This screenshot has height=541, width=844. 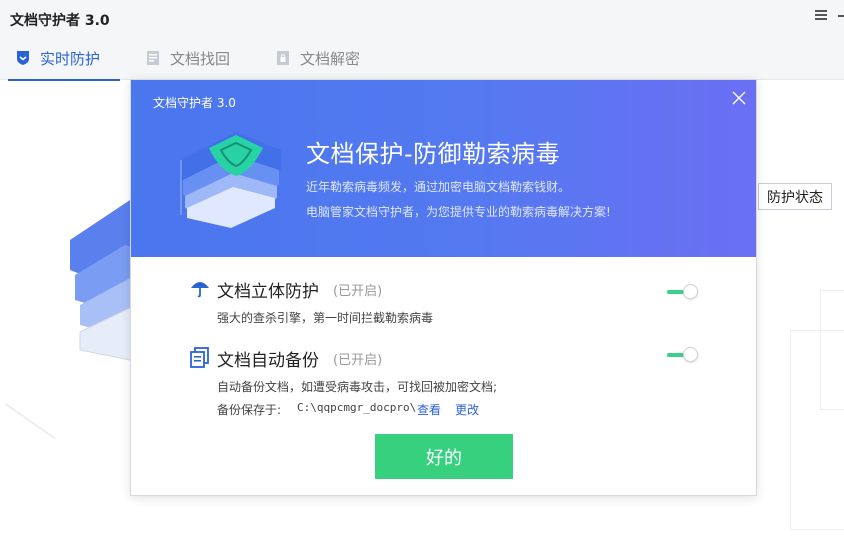 I want to click on tab-document-recovery: 文档找回, so click(x=188, y=58).